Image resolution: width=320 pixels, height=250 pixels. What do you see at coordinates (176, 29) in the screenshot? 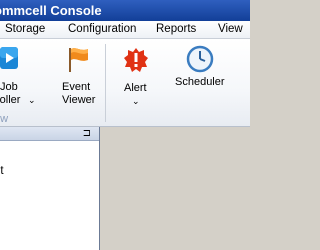
I see `menu-reports: Reports` at bounding box center [176, 29].